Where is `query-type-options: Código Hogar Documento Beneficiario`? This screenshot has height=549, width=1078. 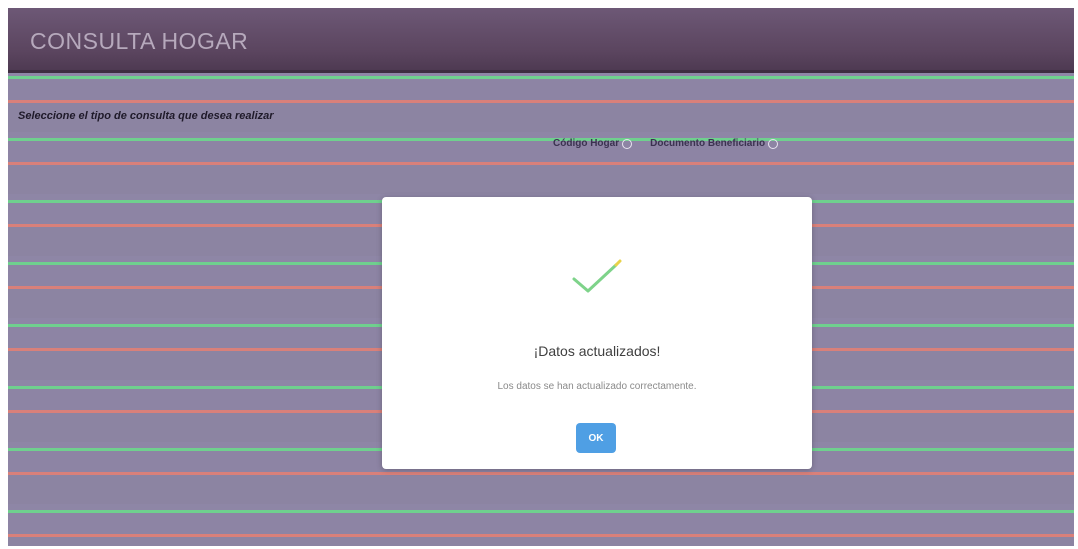 query-type-options: Código Hogar Documento Beneficiario is located at coordinates (666, 143).